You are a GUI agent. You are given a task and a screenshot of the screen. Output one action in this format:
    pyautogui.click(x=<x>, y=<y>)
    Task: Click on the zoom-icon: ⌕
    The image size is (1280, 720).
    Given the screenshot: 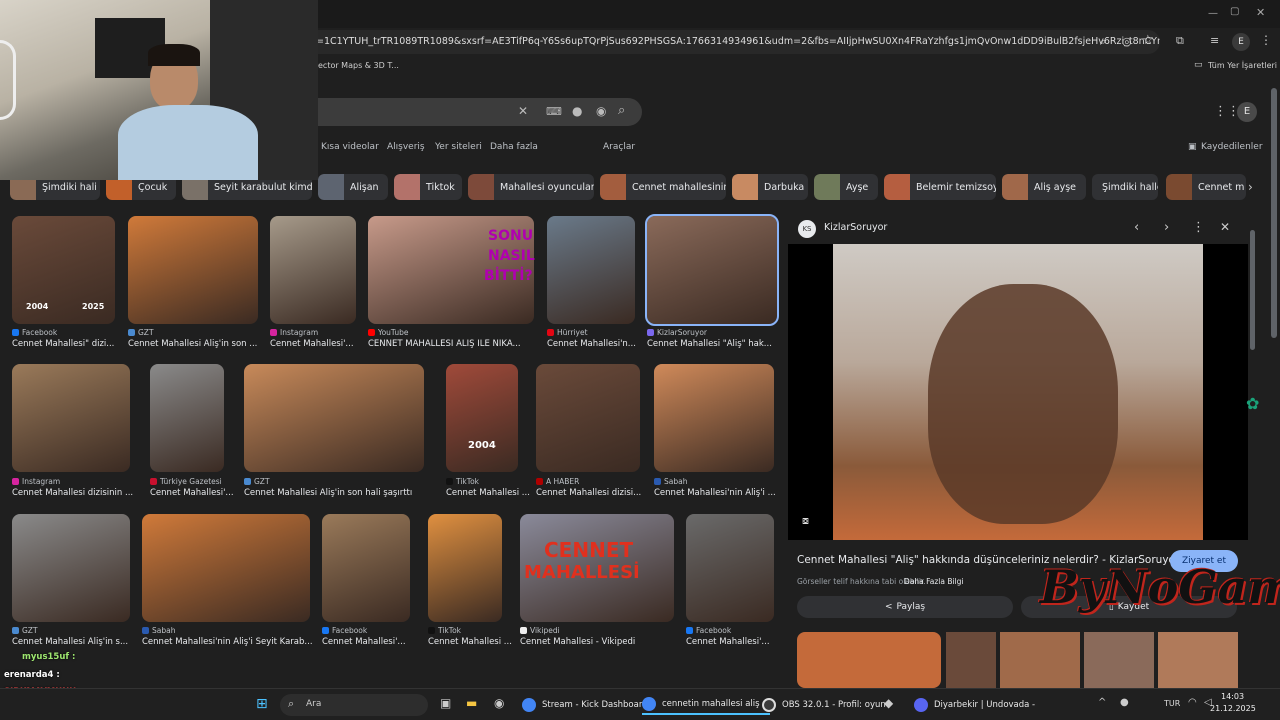 What is the action you would take?
    pyautogui.click(x=1103, y=42)
    